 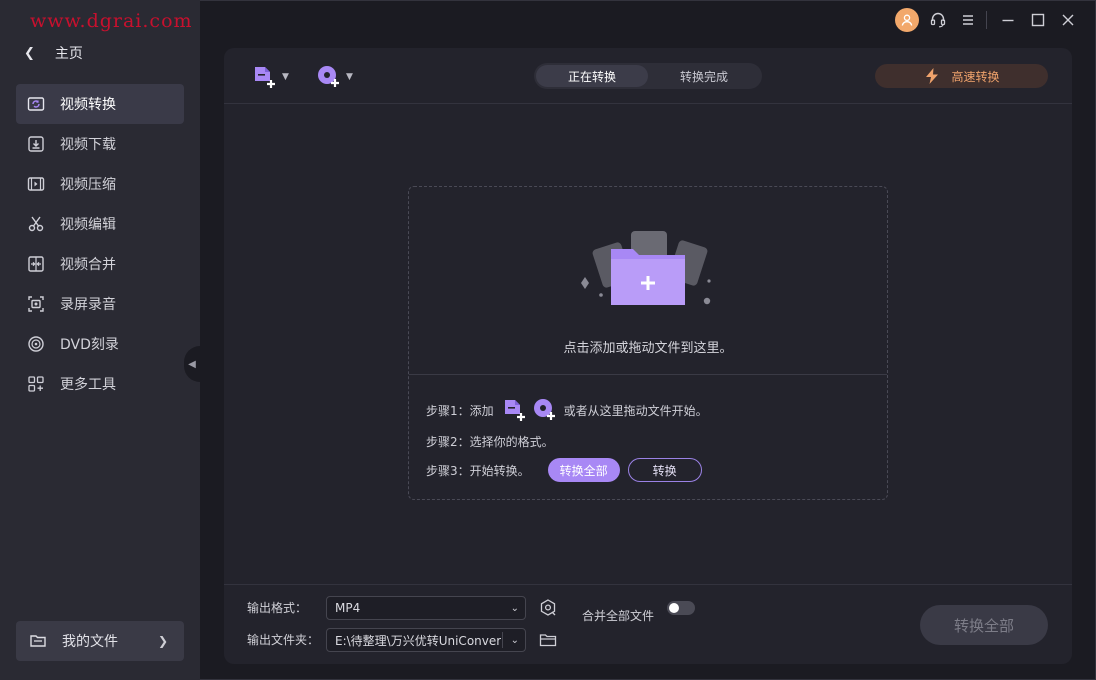 What do you see at coordinates (88, 385) in the screenshot?
I see `sidebar-item-label: 更多工具` at bounding box center [88, 385].